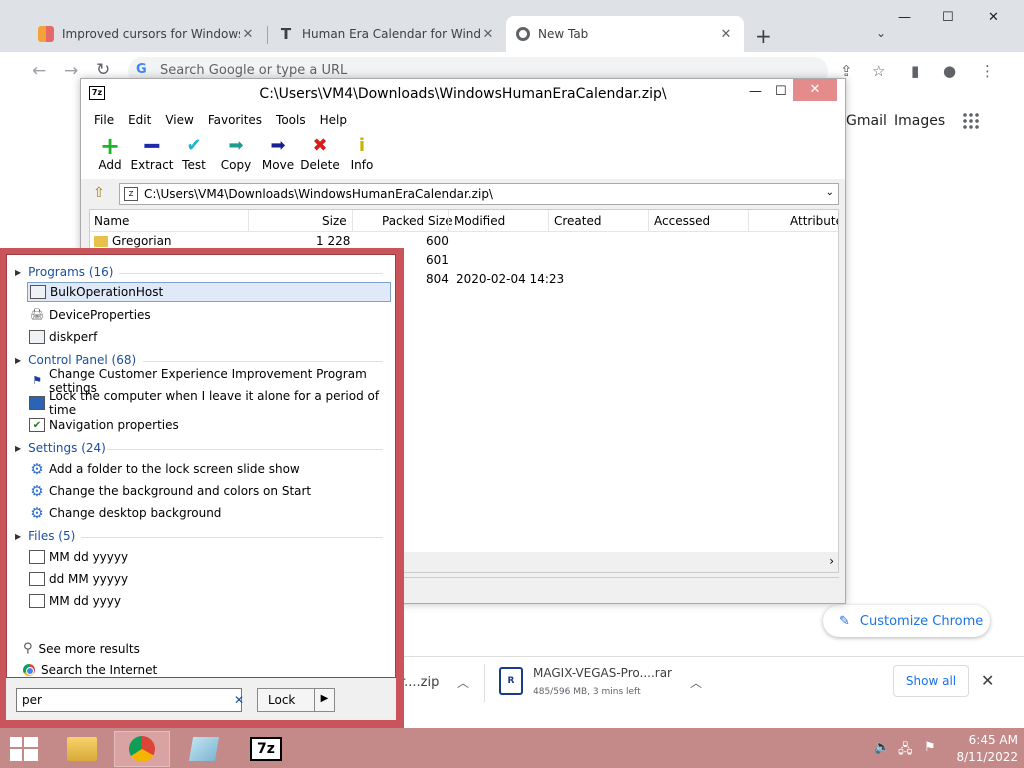 The image size is (1024, 768). I want to click on download-item-name: r....zip, so click(419, 682).